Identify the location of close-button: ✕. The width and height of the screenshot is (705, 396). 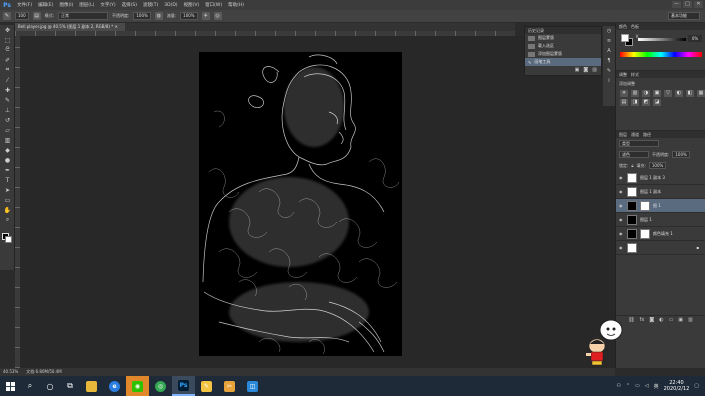
(698, 4).